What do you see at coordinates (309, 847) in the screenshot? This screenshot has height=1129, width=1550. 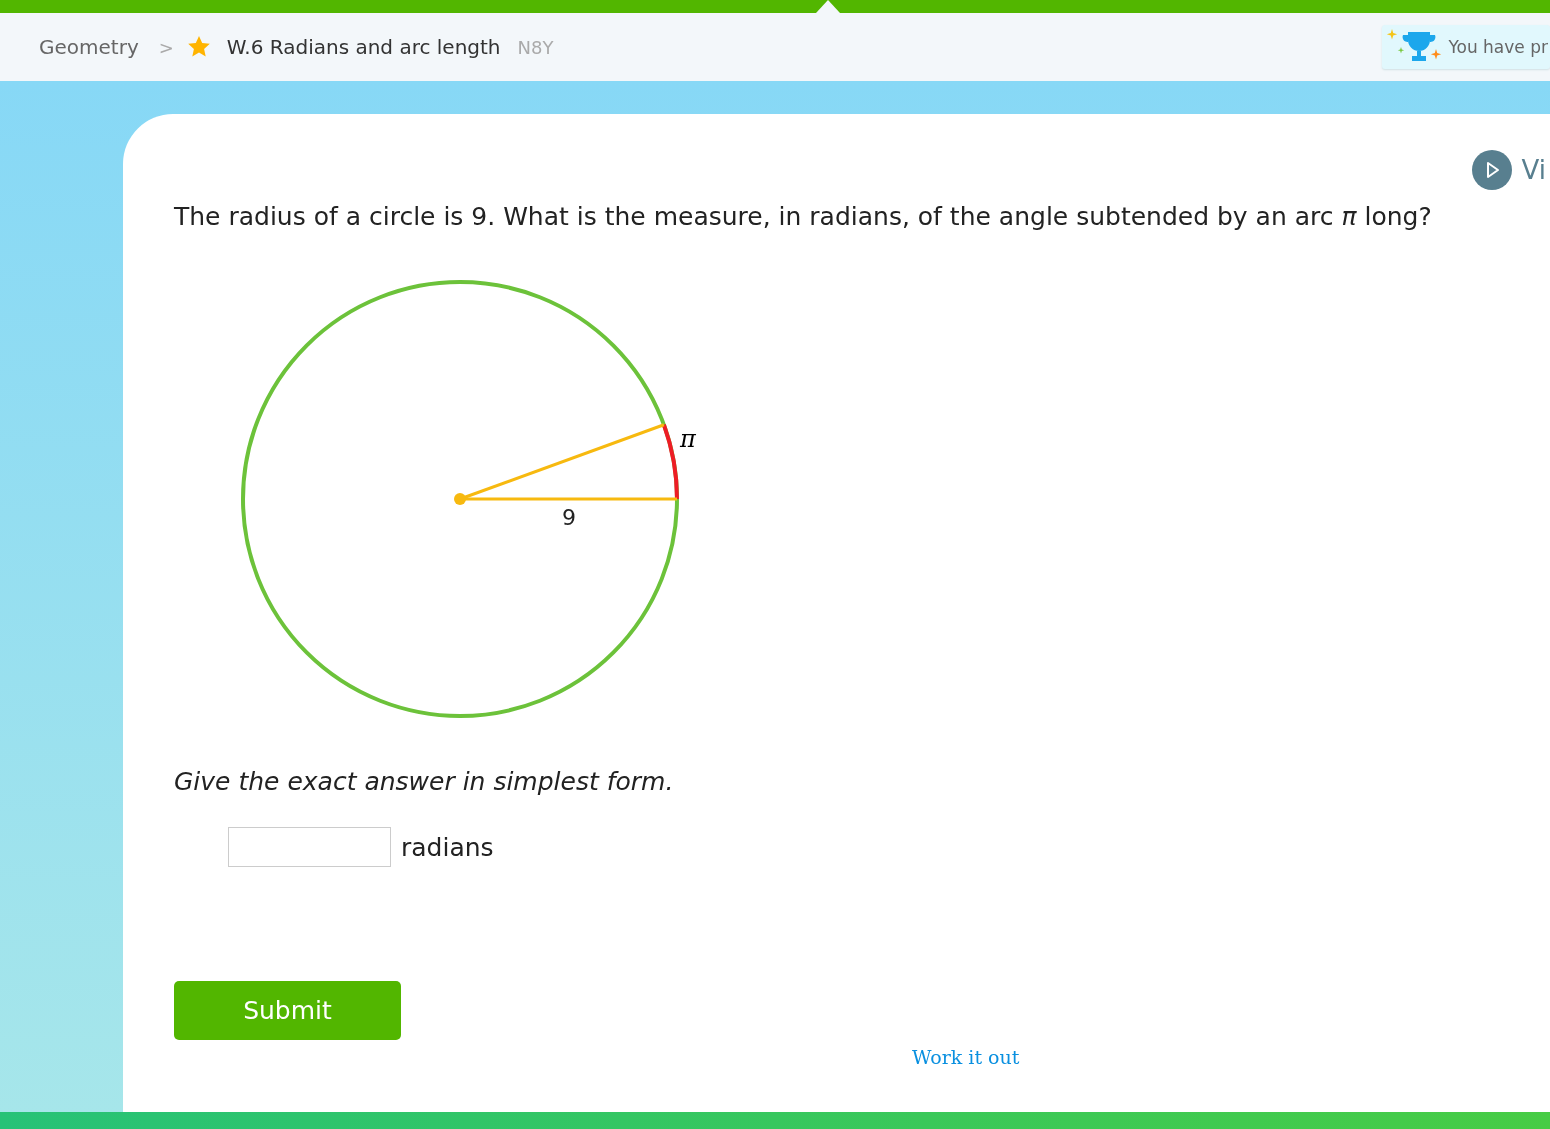 I see `answer-field` at bounding box center [309, 847].